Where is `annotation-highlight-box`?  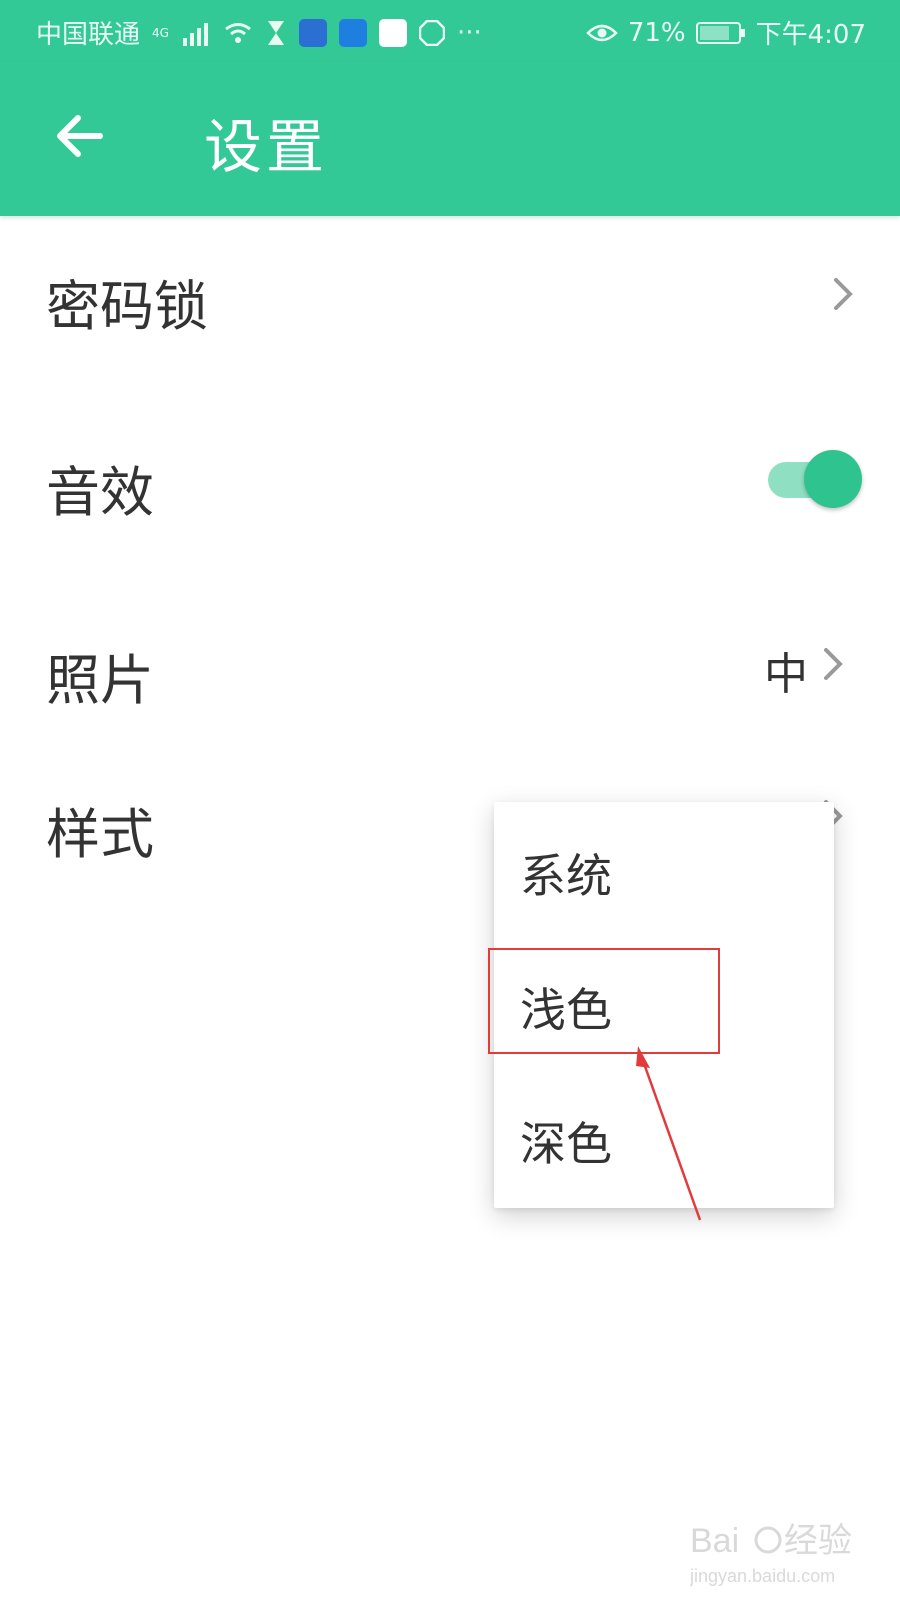 annotation-highlight-box is located at coordinates (604, 1001).